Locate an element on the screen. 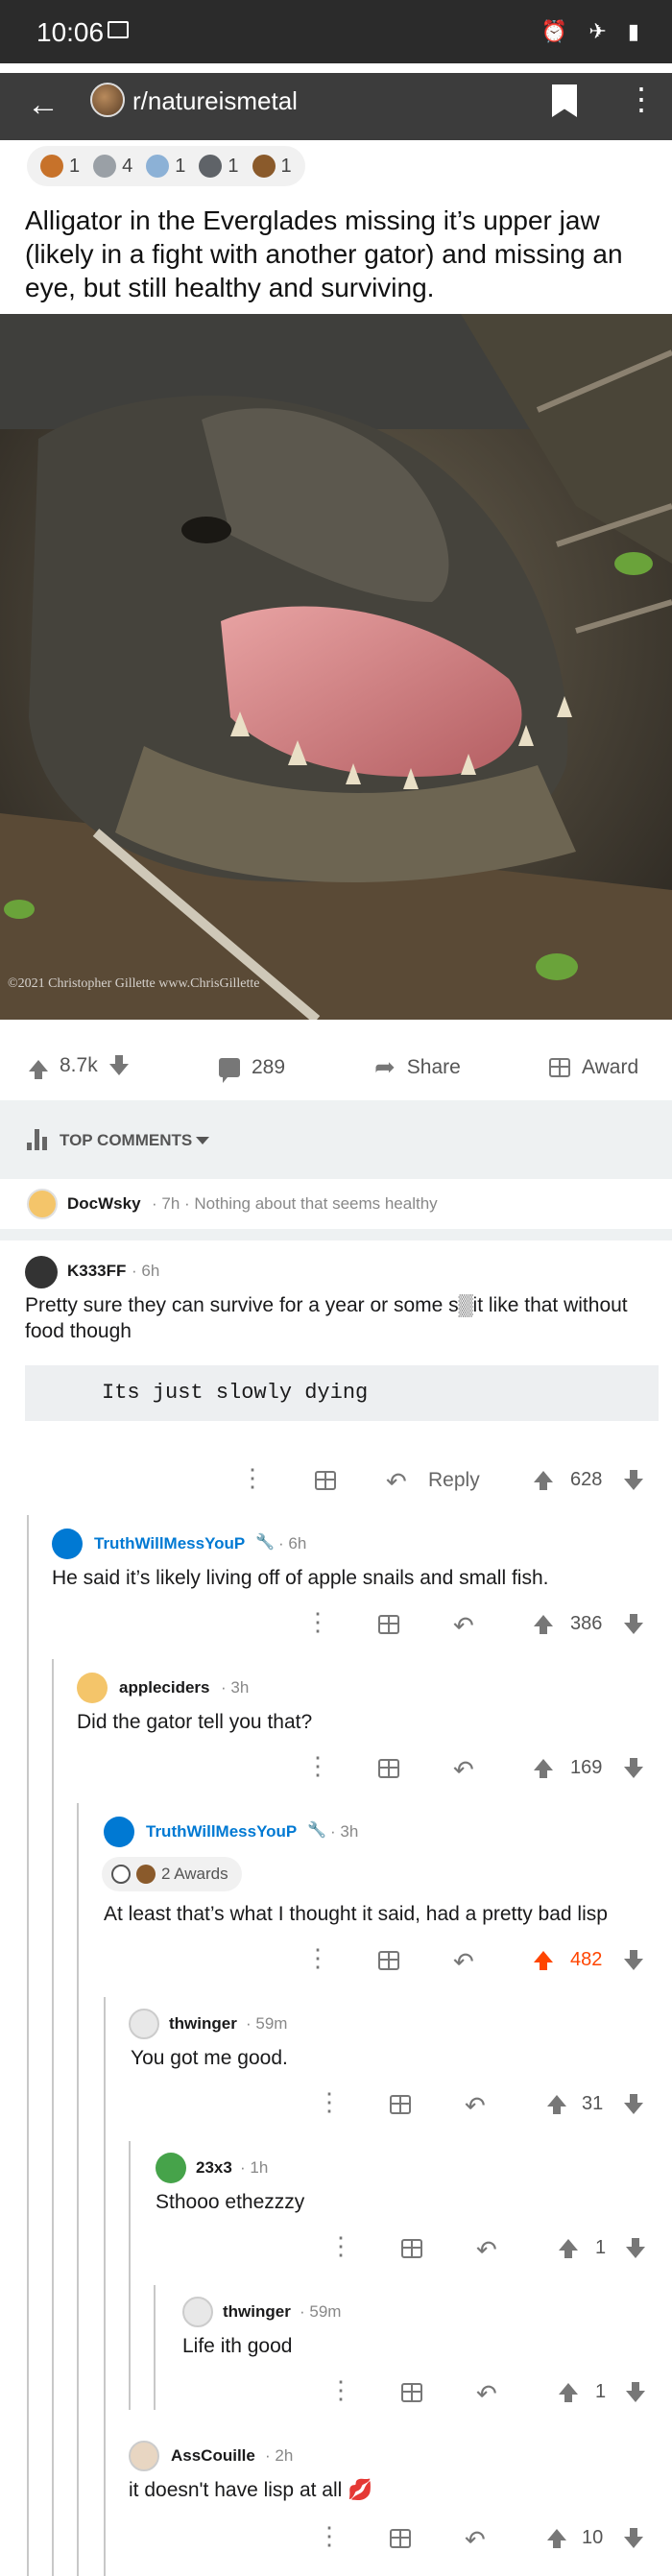  comment-actions: ⋮ ↶ 10 is located at coordinates (336, 2538).